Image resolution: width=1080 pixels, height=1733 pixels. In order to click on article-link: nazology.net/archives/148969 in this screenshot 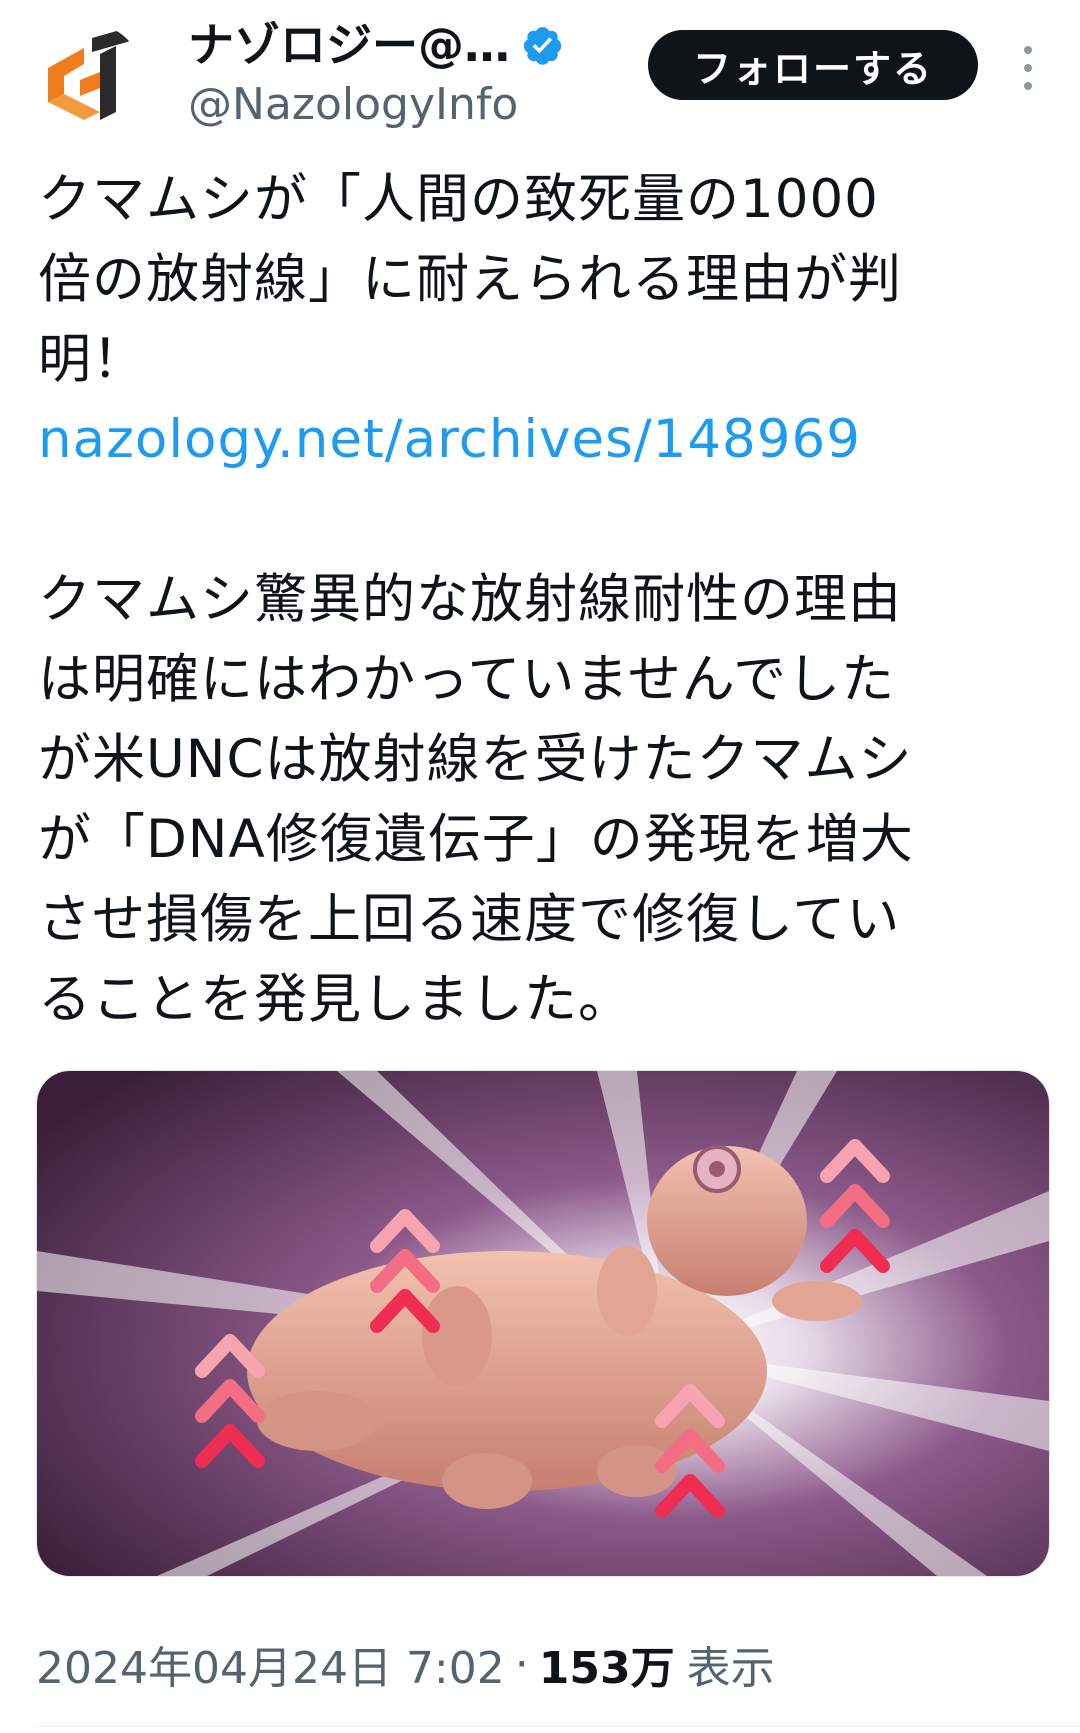, I will do `click(543, 440)`.